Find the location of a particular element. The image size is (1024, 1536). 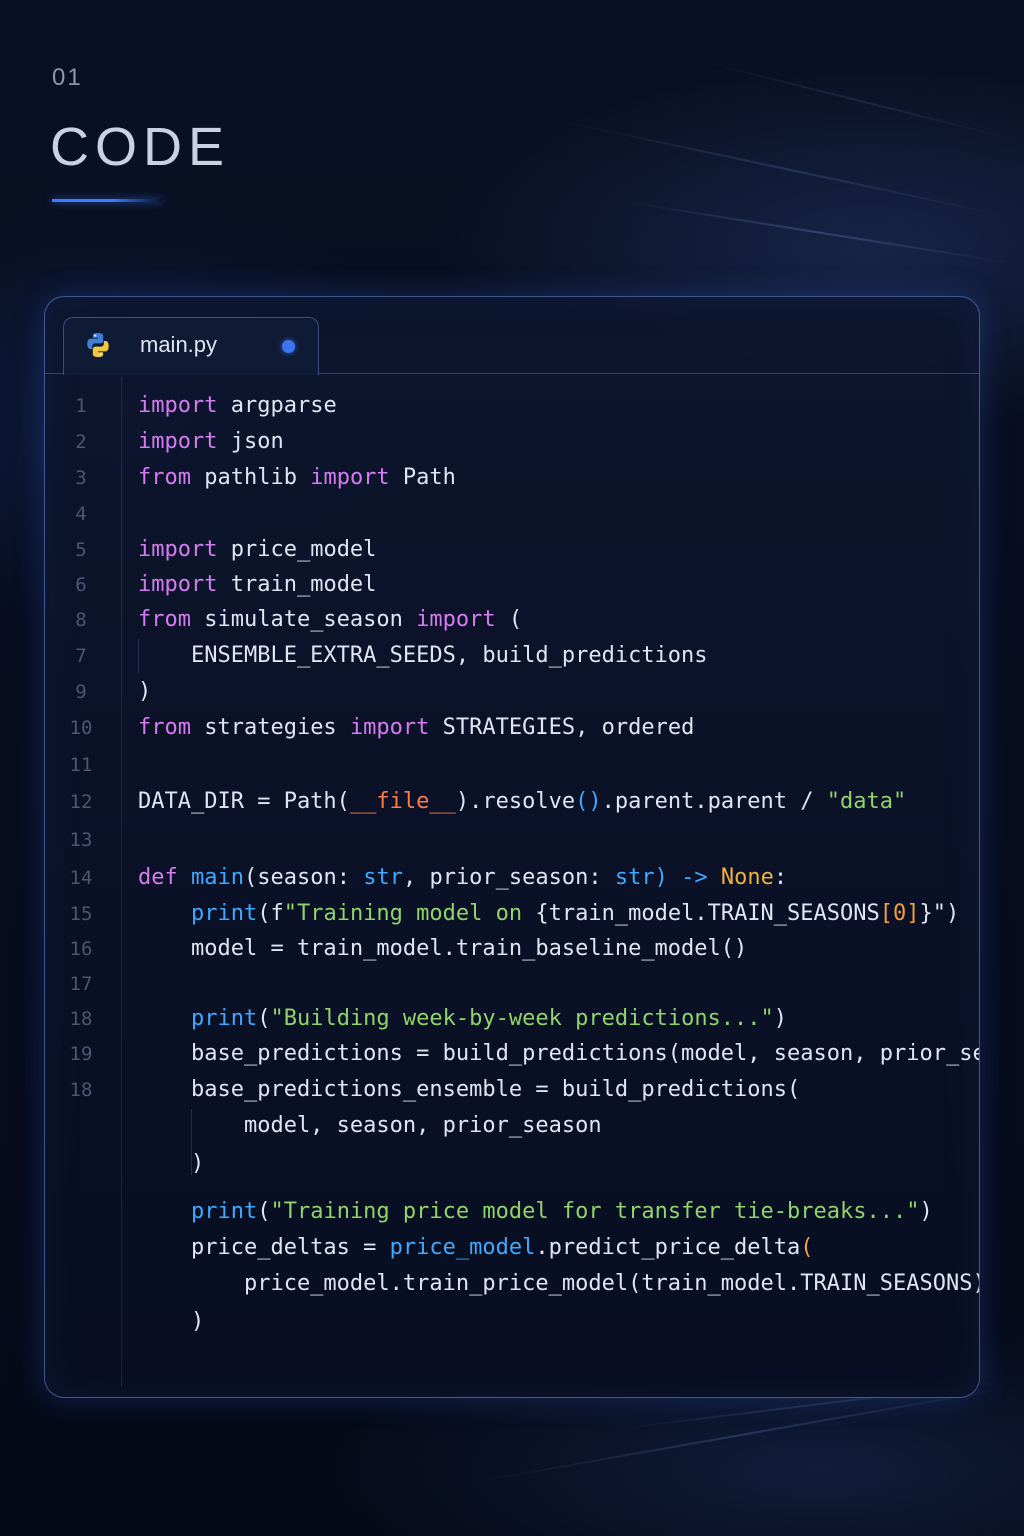

code-token: "Building week-by-week predictions..." is located at coordinates (522, 1018).